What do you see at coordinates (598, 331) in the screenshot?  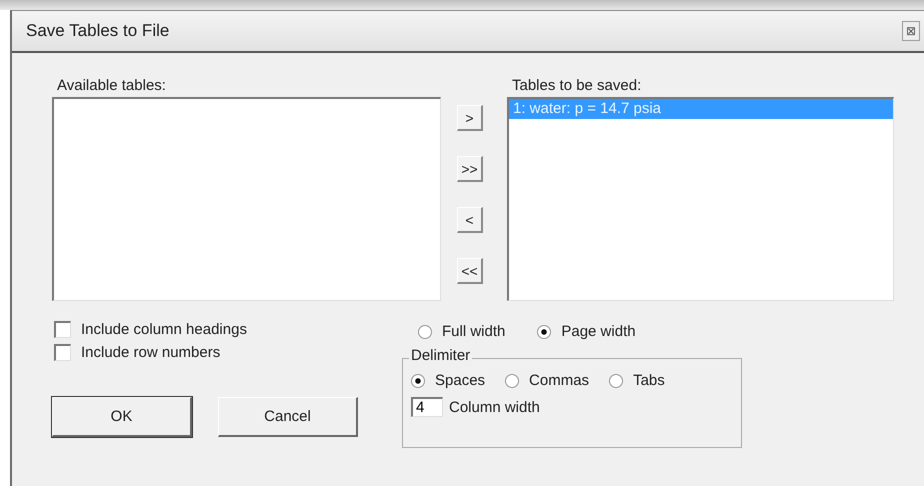 I see `radio-label: Page width` at bounding box center [598, 331].